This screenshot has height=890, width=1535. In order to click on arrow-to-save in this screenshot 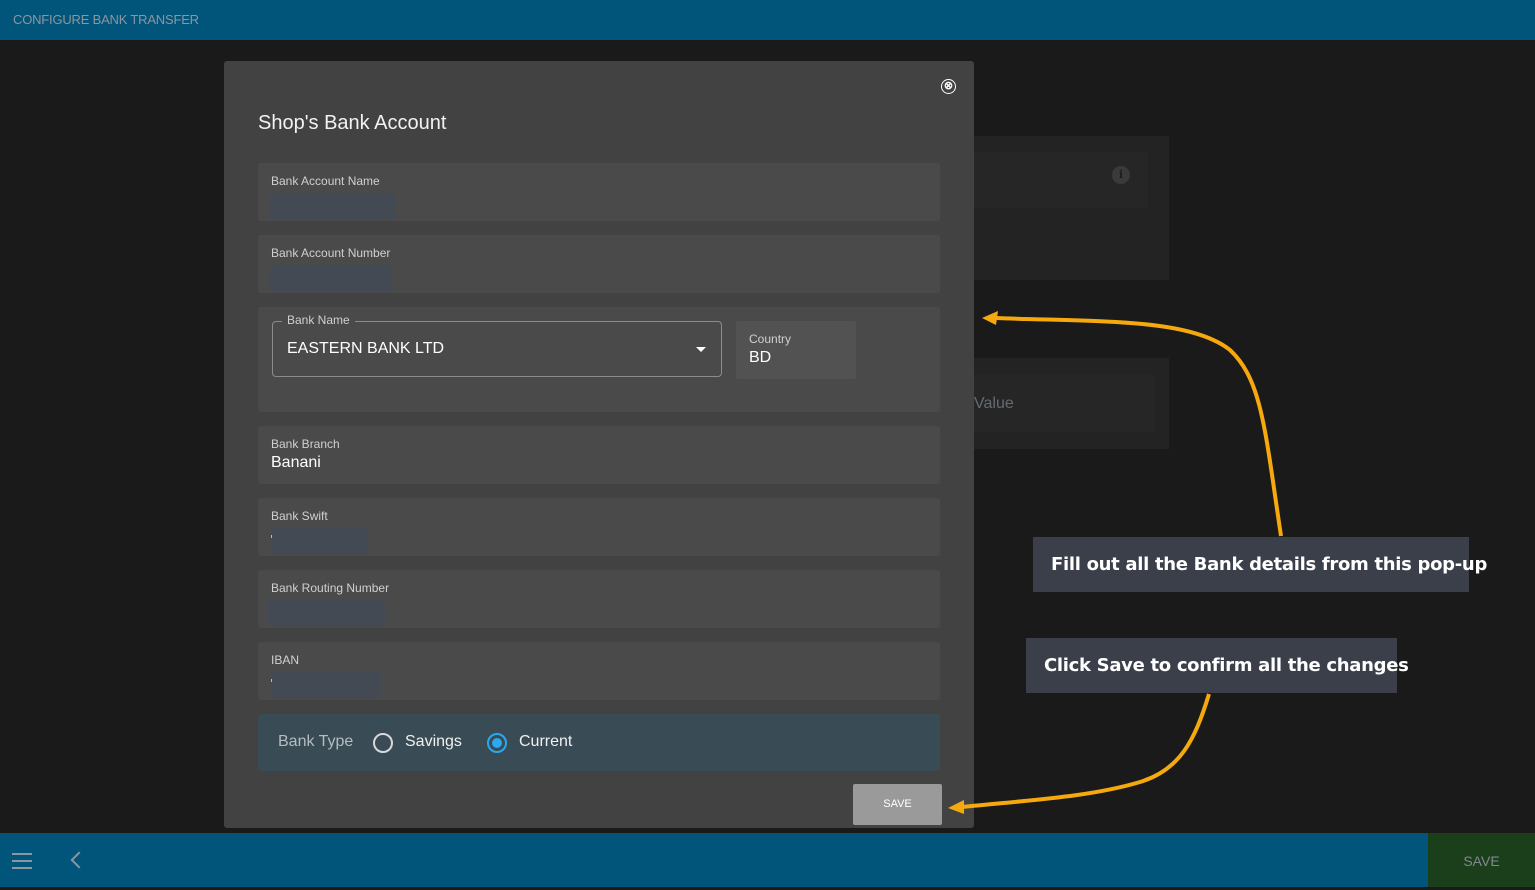, I will do `click(1086, 751)`.